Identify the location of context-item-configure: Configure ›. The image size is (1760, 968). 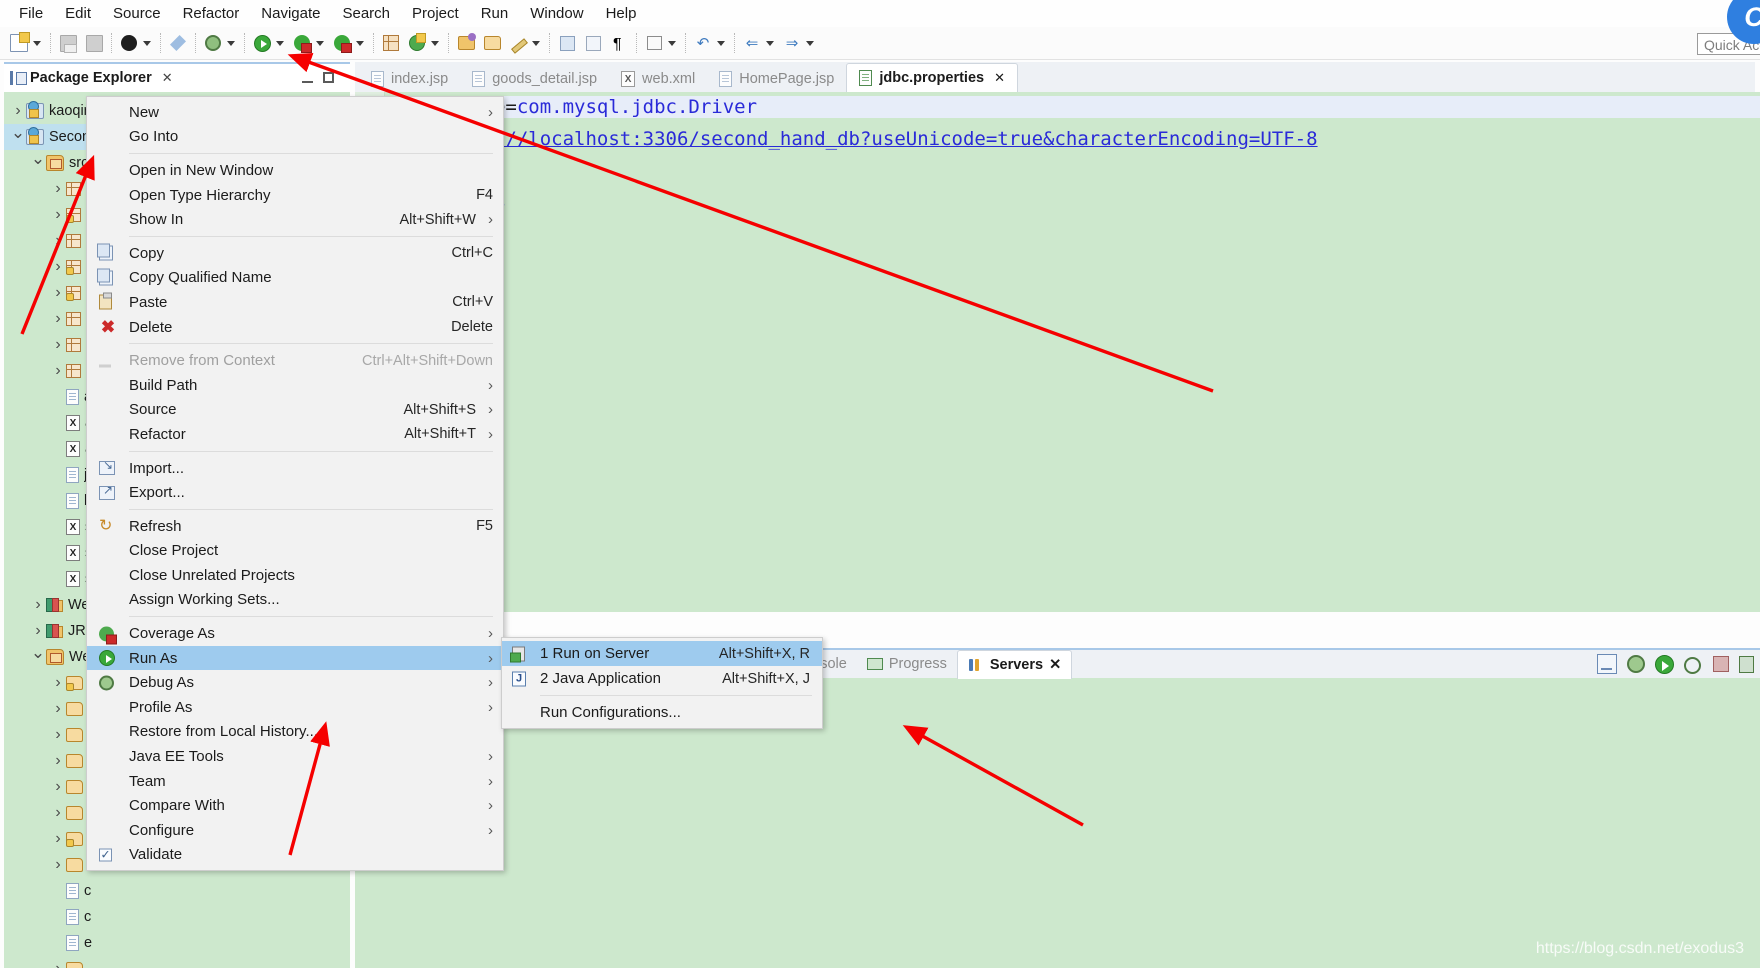
(295, 830).